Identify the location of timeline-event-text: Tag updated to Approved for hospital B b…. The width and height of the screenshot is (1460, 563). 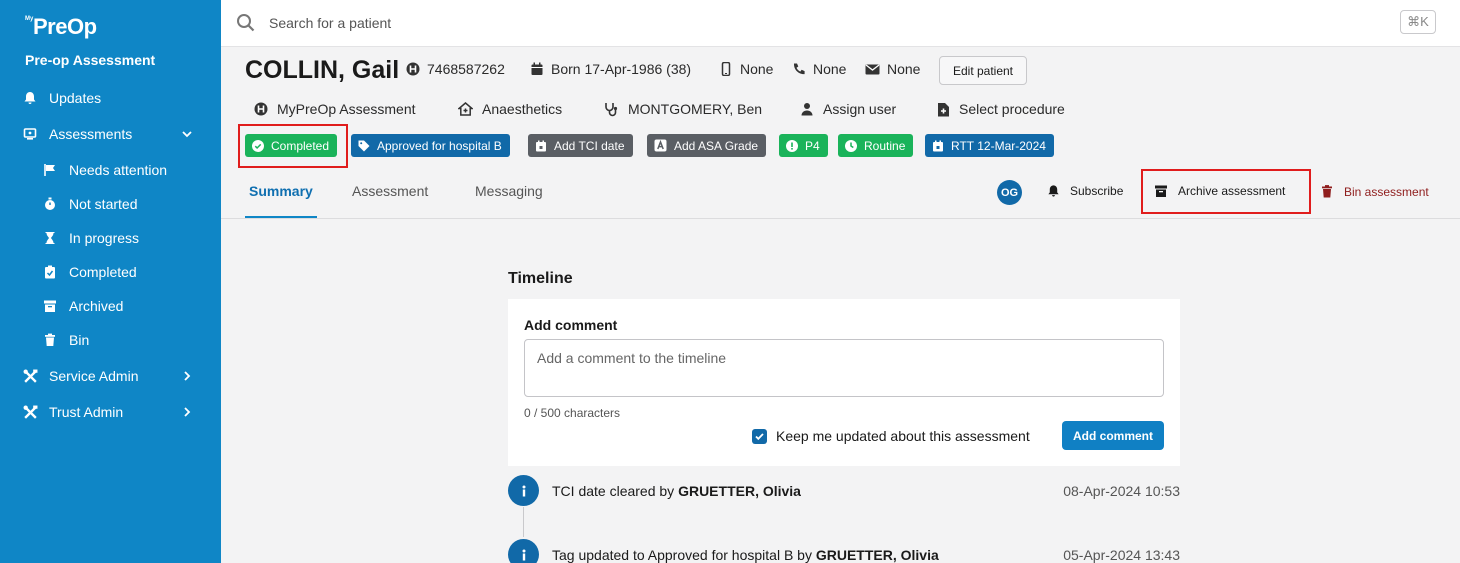
(745, 555).